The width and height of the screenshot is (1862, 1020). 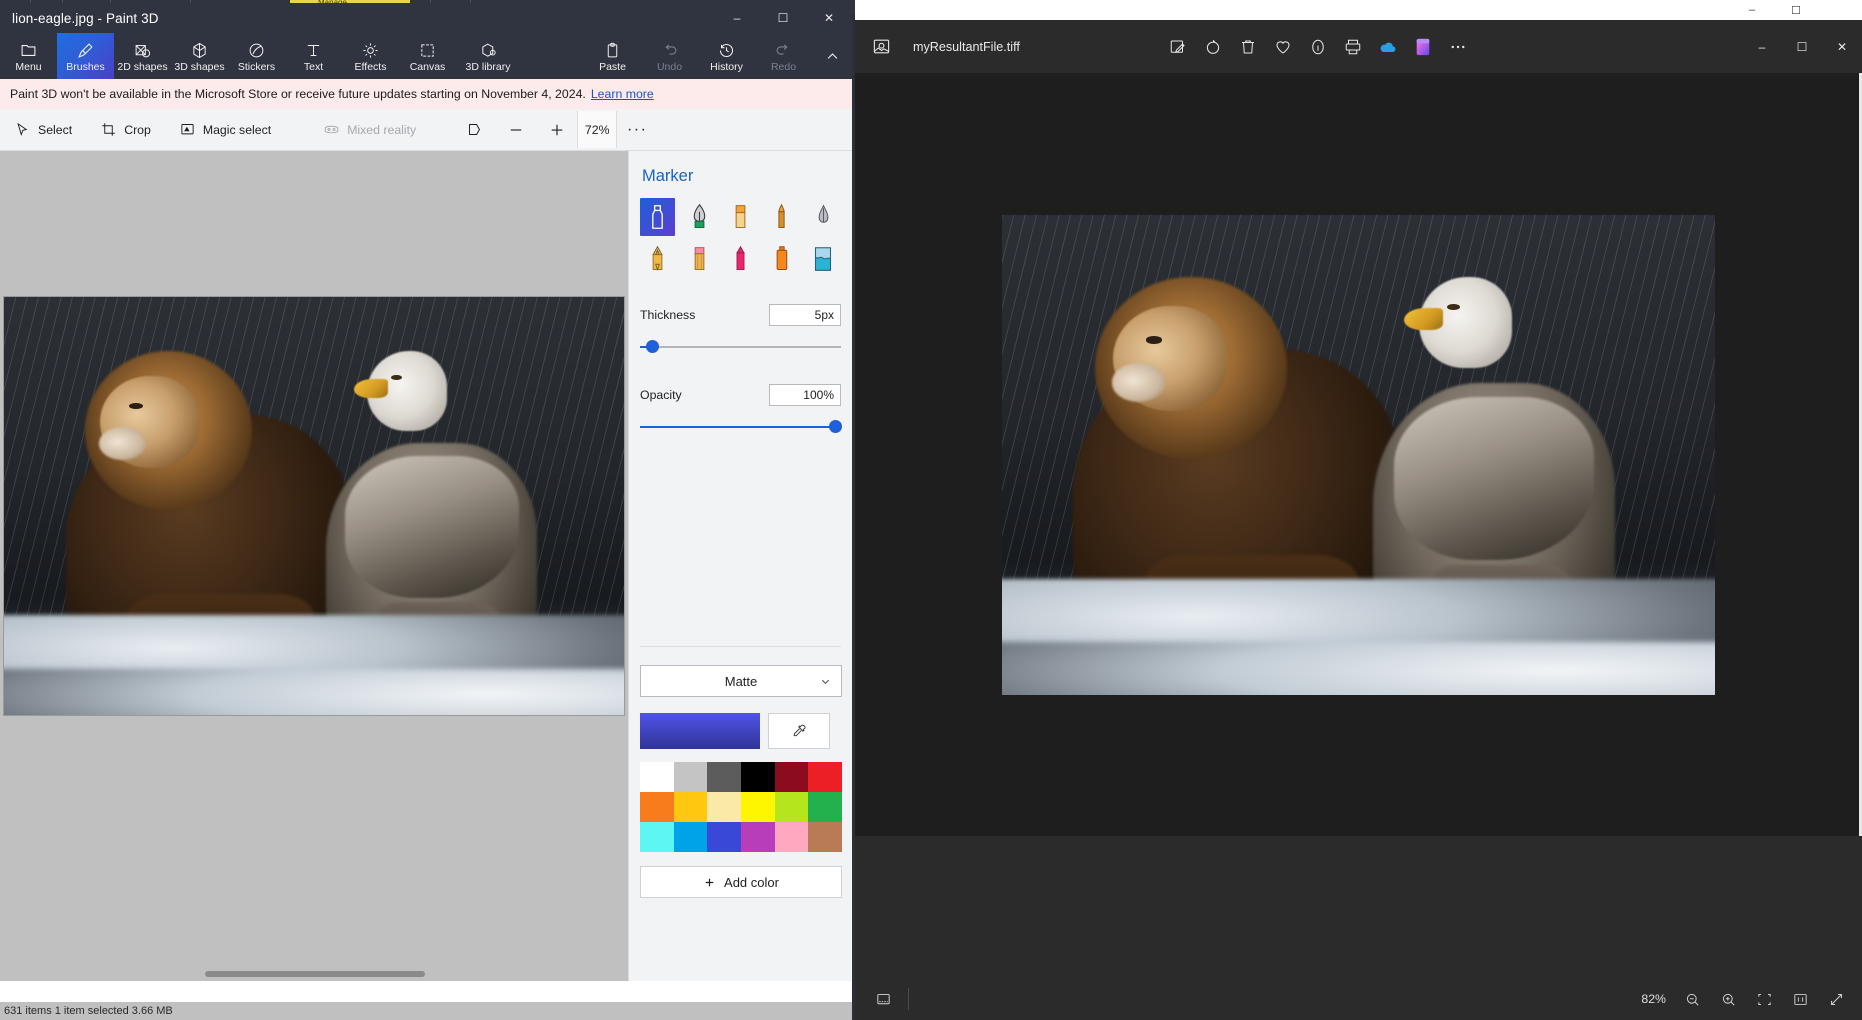 What do you see at coordinates (85, 56) in the screenshot?
I see `ribbon-item-brushes: Brushes` at bounding box center [85, 56].